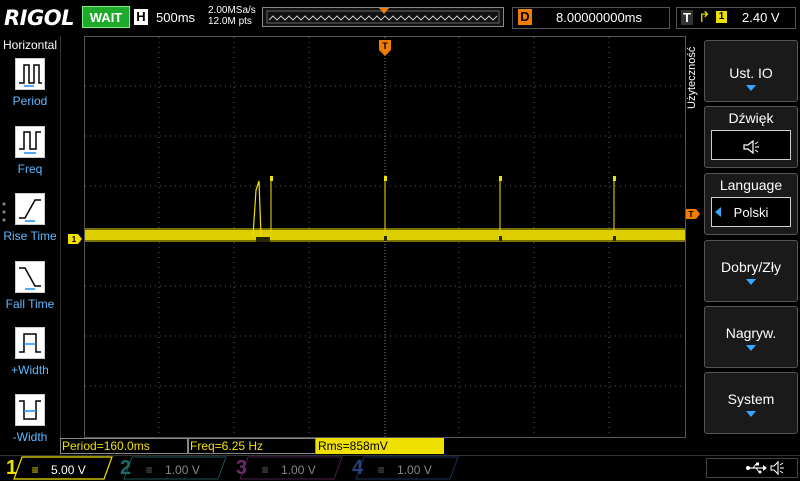 Image resolution: width=800 pixels, height=481 pixels. I want to click on channel-2-tab: 2 ≡ 1.00 V, so click(174, 468).